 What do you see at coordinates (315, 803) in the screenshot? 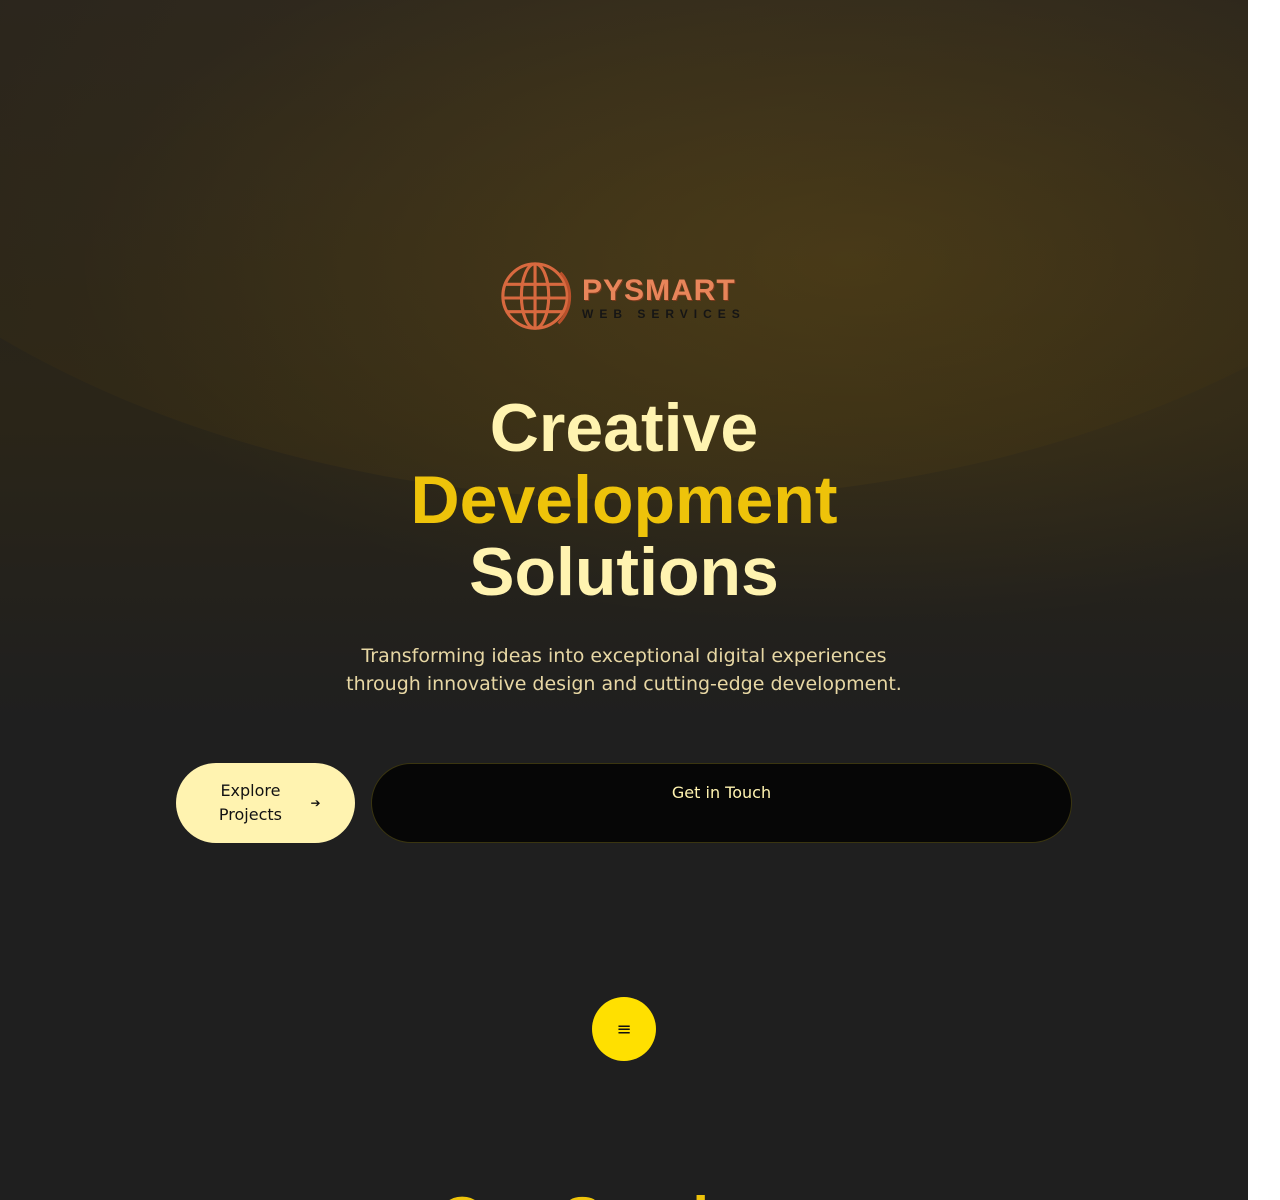
I see `arrow-right-icon: ➔` at bounding box center [315, 803].